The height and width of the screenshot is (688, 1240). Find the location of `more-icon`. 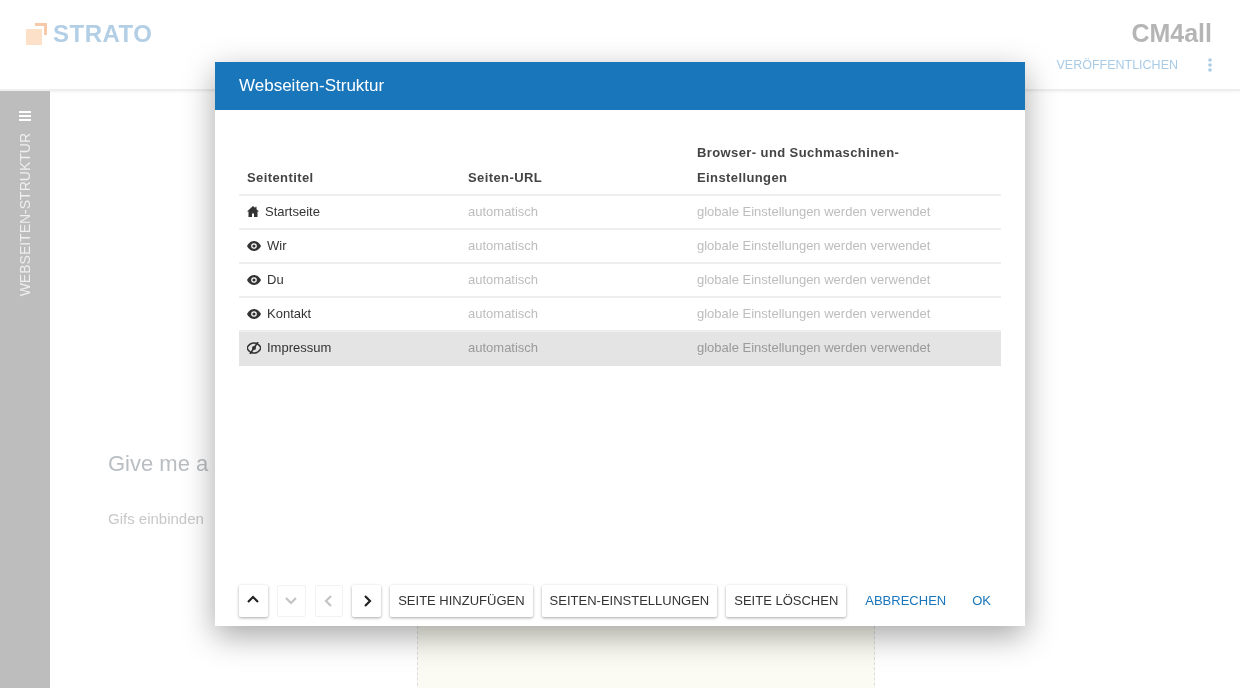

more-icon is located at coordinates (1210, 65).